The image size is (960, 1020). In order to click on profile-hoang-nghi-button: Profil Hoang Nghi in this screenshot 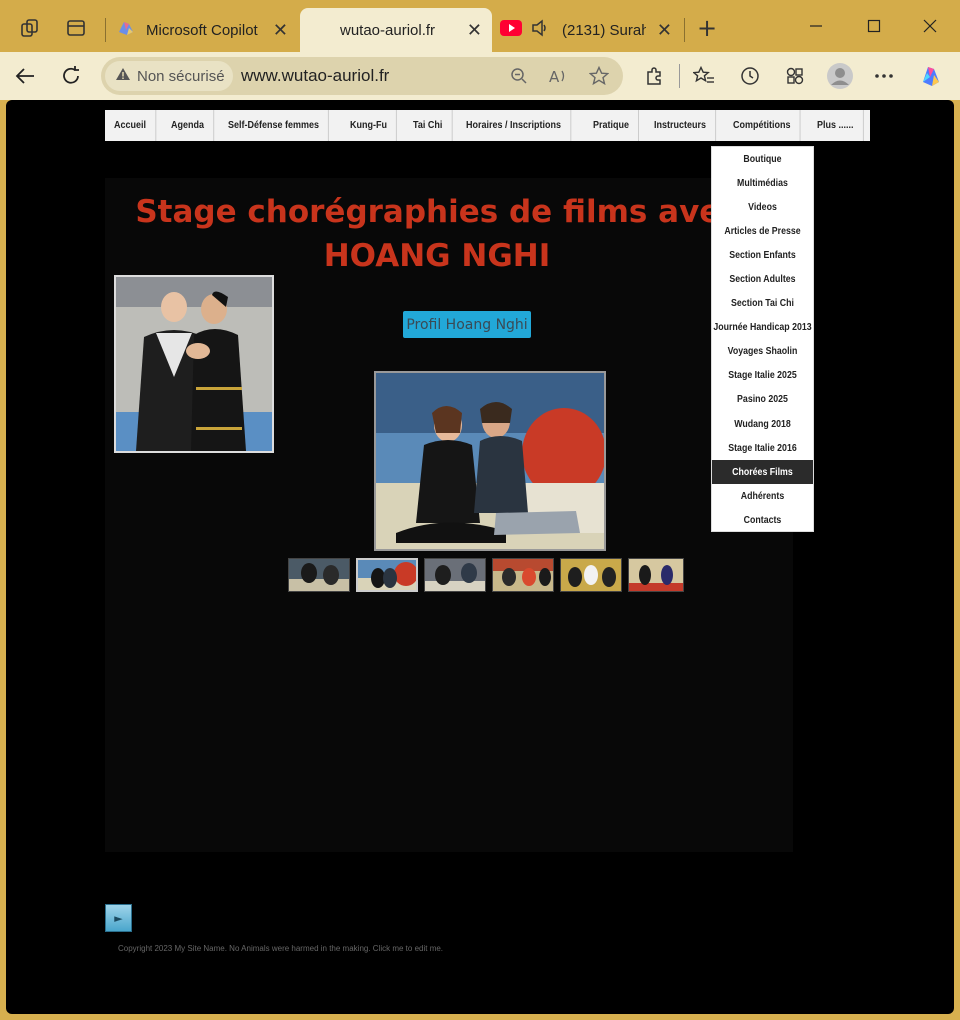, I will do `click(467, 324)`.